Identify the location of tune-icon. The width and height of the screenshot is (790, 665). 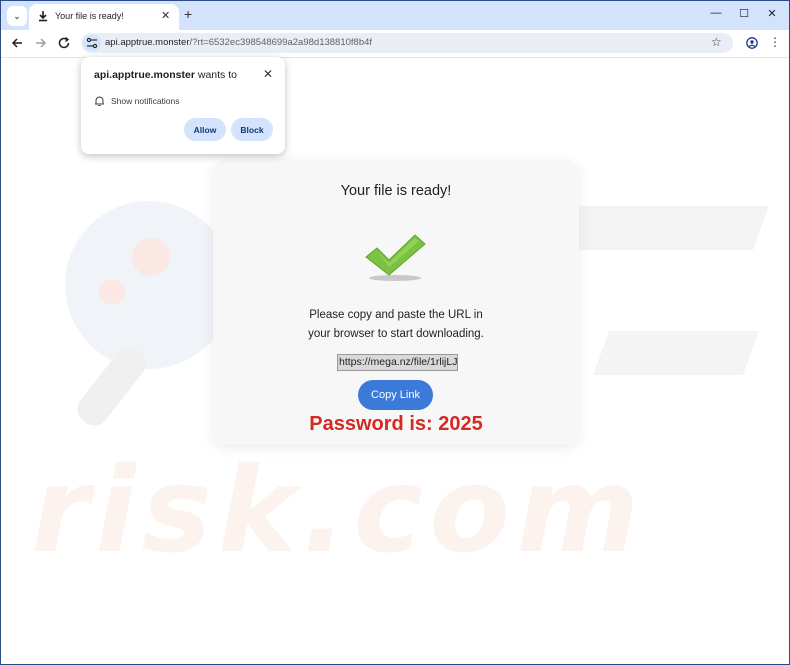
(92, 43).